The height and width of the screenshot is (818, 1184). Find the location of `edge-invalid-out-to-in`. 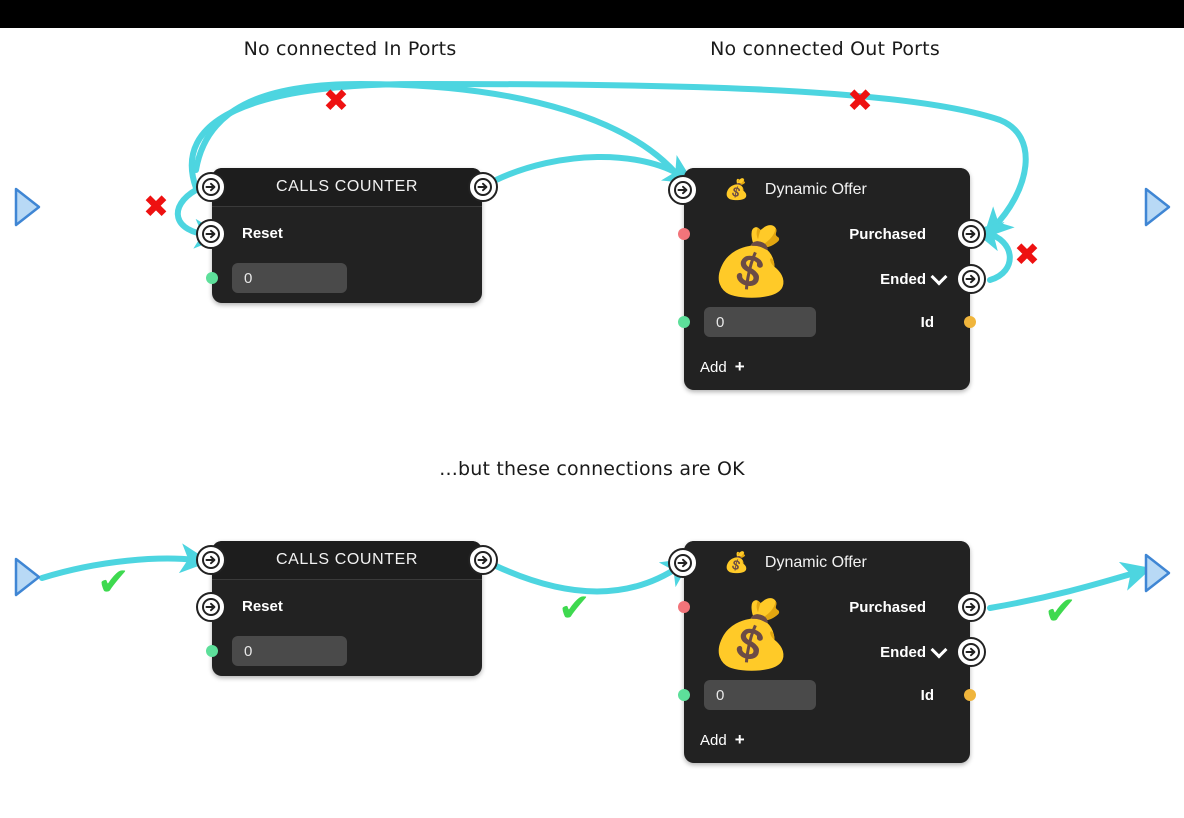

edge-invalid-out-to-in is located at coordinates (594, 168).